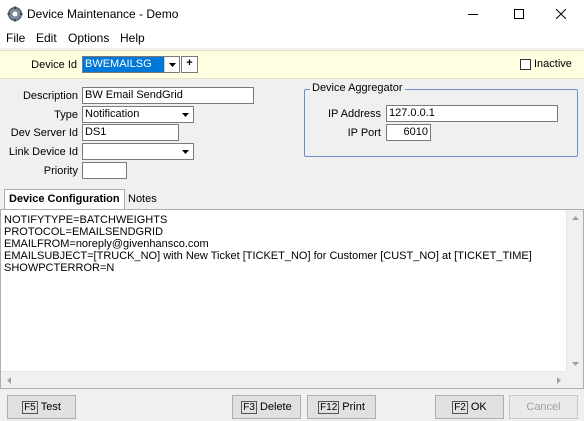  I want to click on cancel-label: Cancel, so click(543, 407).